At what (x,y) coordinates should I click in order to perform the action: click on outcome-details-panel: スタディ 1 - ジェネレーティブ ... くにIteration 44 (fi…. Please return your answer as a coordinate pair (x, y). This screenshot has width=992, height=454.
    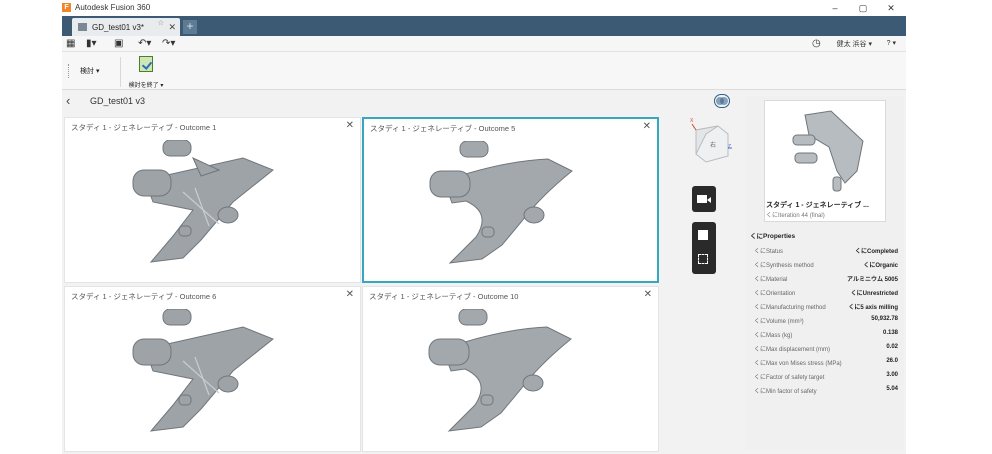
    Looking at the image, I should click on (825, 273).